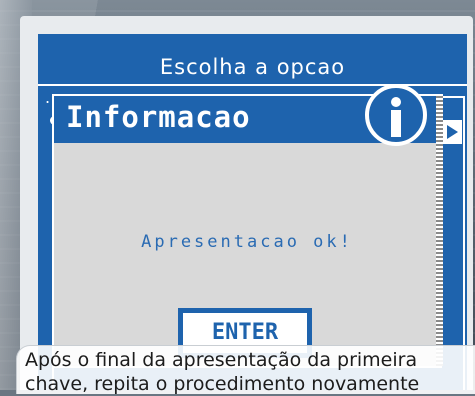 This screenshot has height=396, width=475. Describe the element at coordinates (439, 230) in the screenshot. I see `dialog-shadow-edge` at that location.